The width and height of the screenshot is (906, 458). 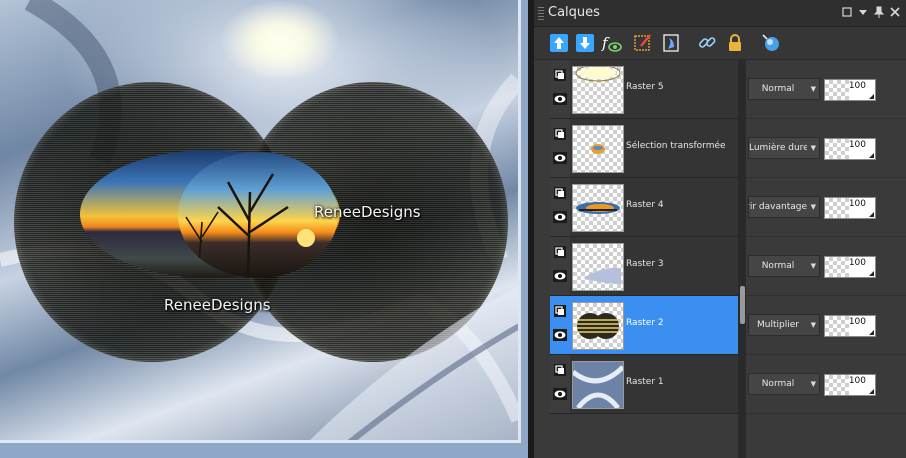 I want to click on layer-row-raster-5: Raster 5, so click(x=644, y=89).